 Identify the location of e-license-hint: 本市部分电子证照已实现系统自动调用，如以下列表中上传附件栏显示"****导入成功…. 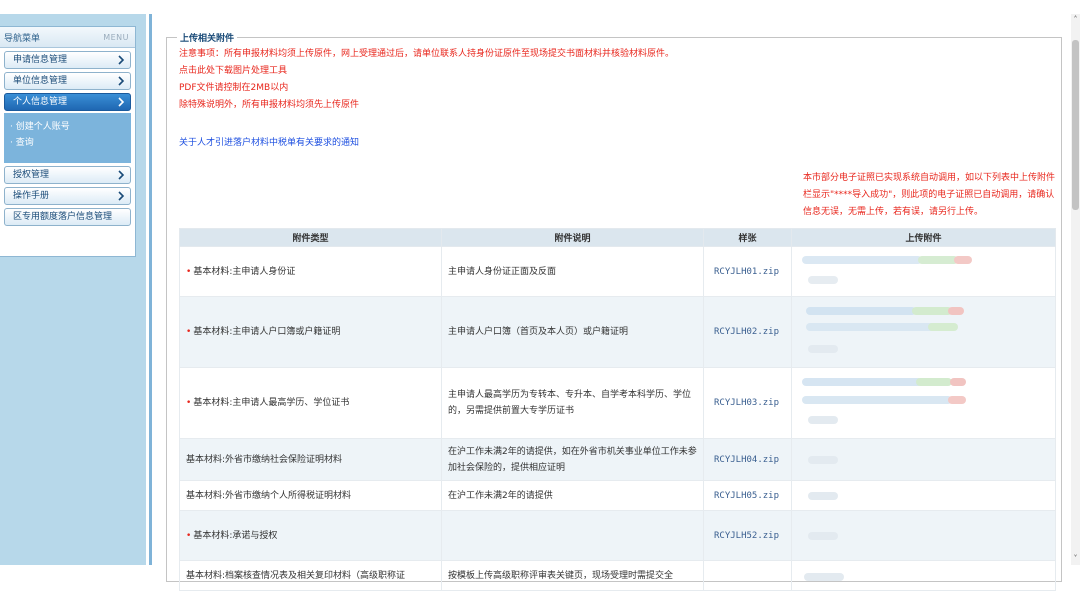
(929, 195).